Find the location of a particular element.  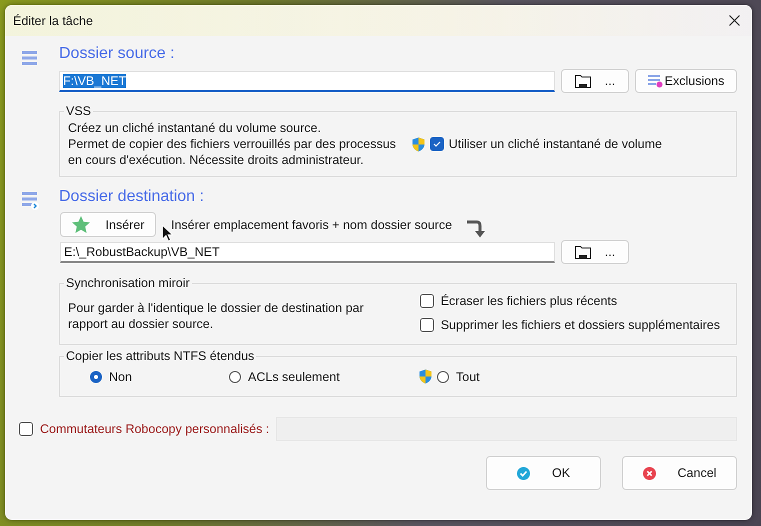

section-heading: Dossier destination : is located at coordinates (132, 197).